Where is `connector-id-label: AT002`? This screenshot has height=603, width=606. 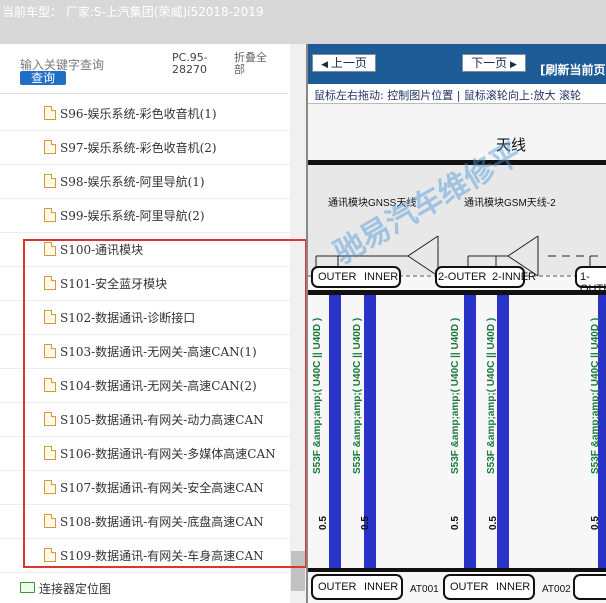
connector-id-label: AT002 is located at coordinates (556, 589).